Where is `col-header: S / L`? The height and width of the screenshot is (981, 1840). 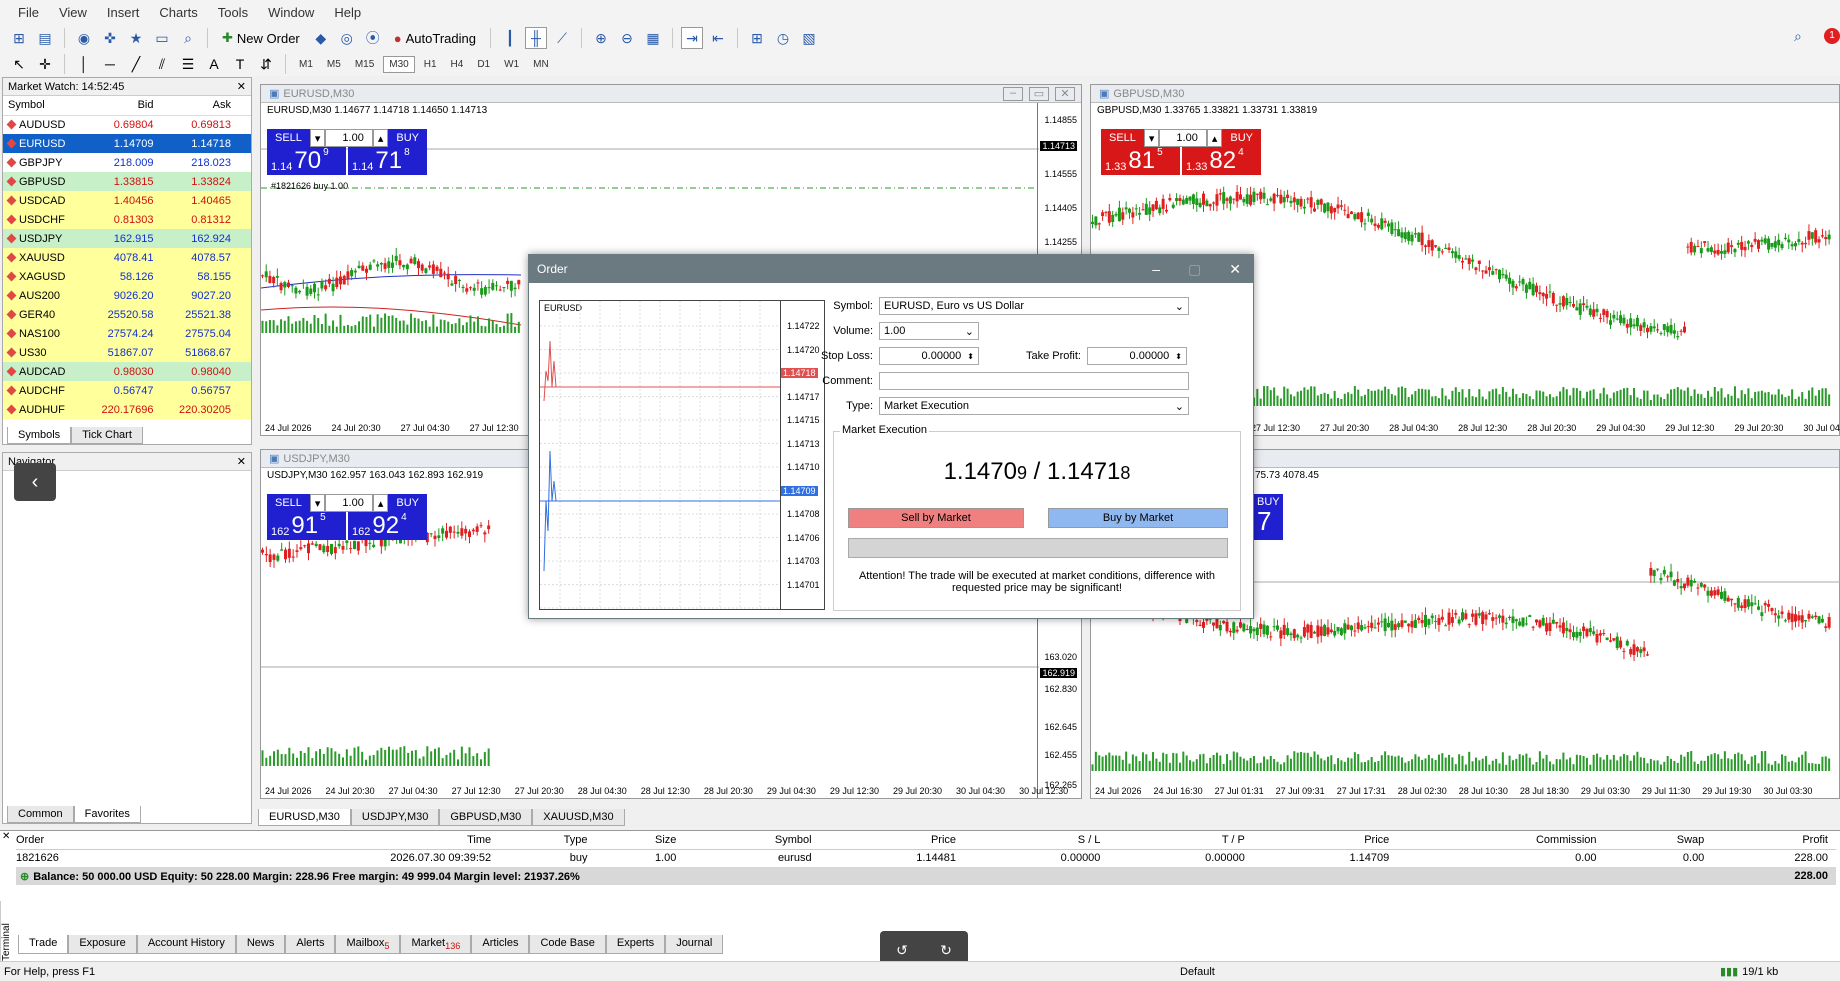
col-header: S / L is located at coordinates (1036, 840).